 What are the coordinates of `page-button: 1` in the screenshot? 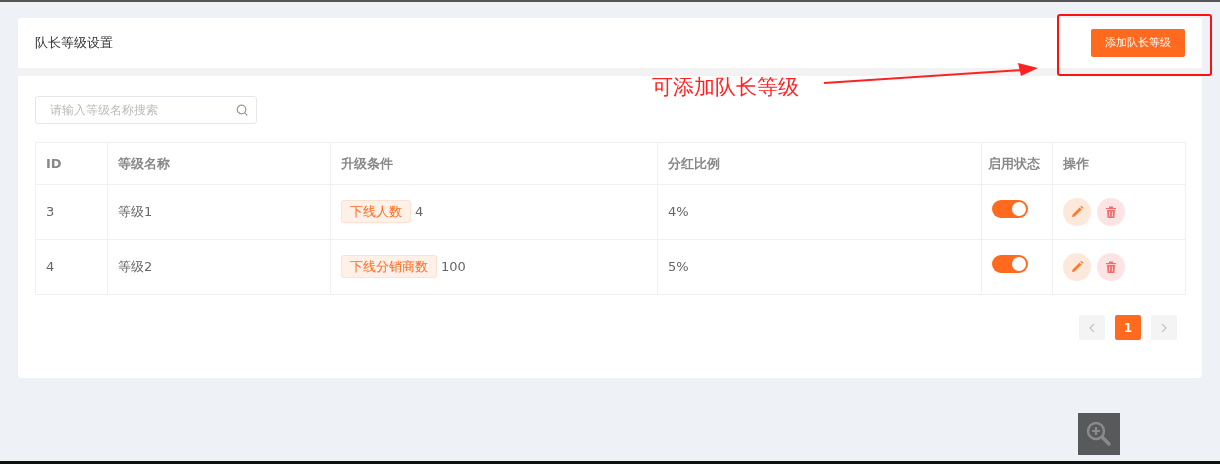 It's located at (1128, 327).